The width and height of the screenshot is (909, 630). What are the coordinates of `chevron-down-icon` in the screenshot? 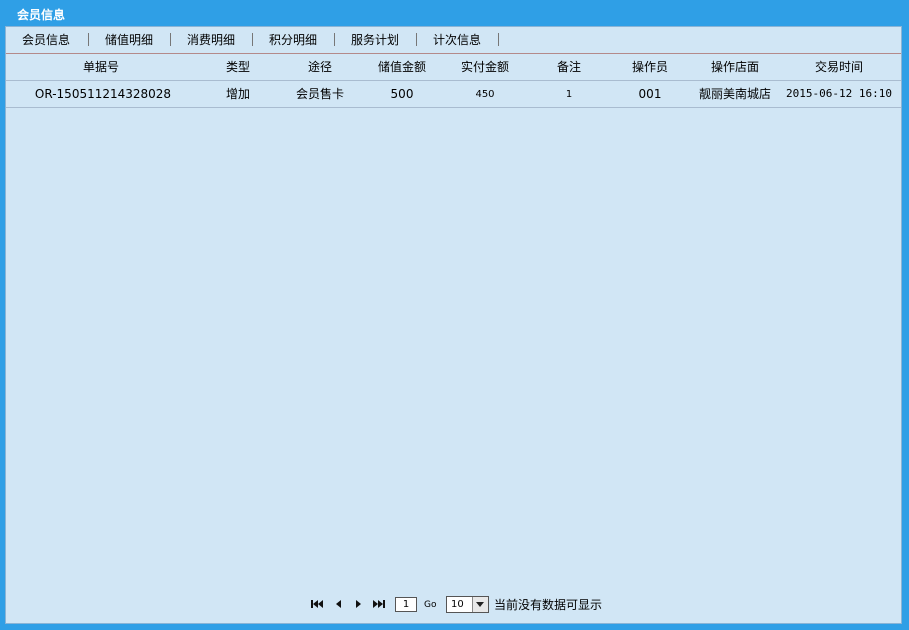 It's located at (480, 604).